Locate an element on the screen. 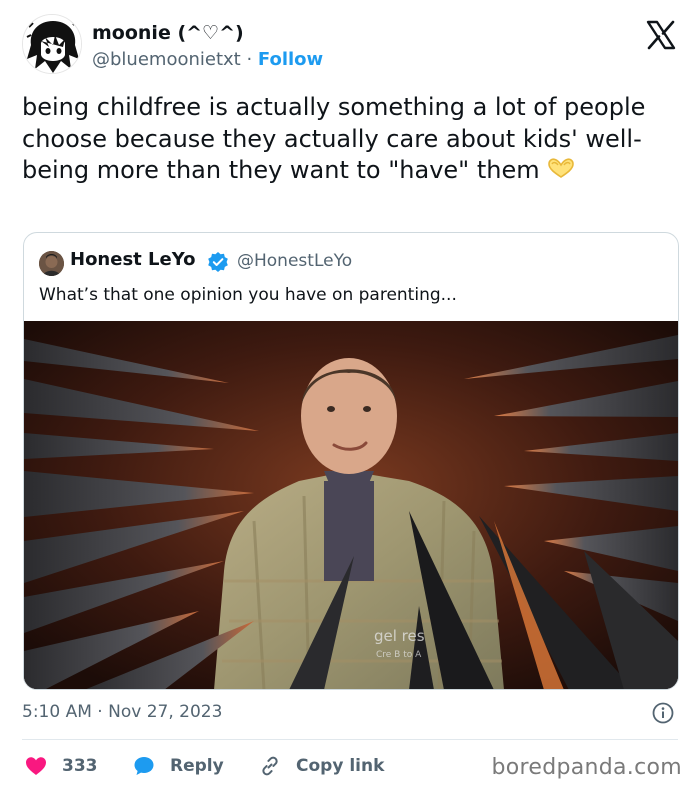 This screenshot has height=792, width=700. heart-hands-icon is located at coordinates (560, 168).